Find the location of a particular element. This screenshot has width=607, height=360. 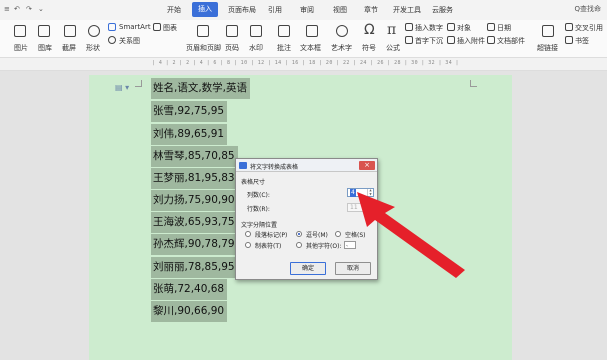

red-pointer-arrow is located at coordinates (411, 235).